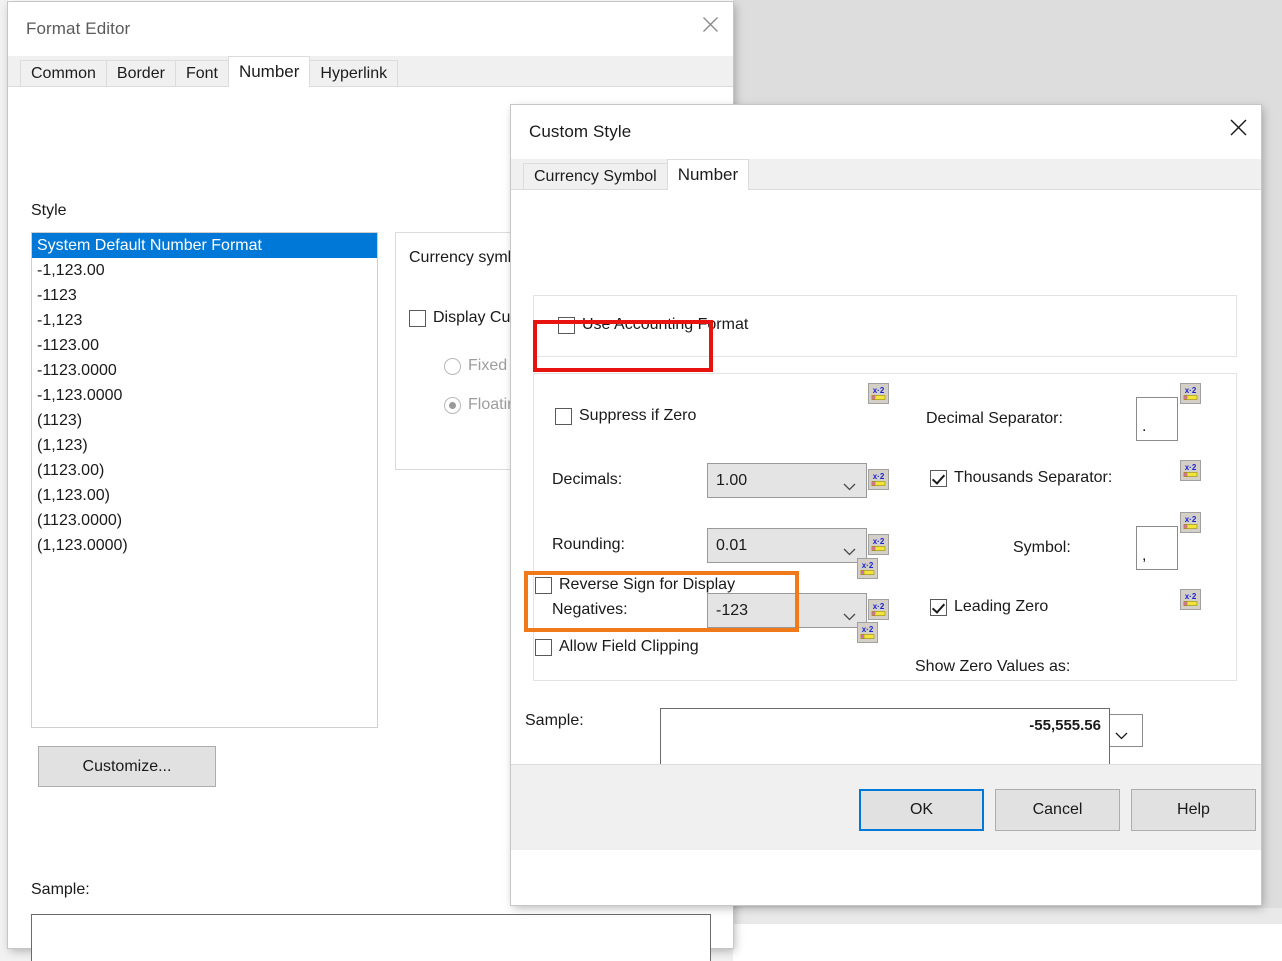 The height and width of the screenshot is (961, 1282). I want to click on custom-style-sample-value: -55,555.56, so click(1065, 725).